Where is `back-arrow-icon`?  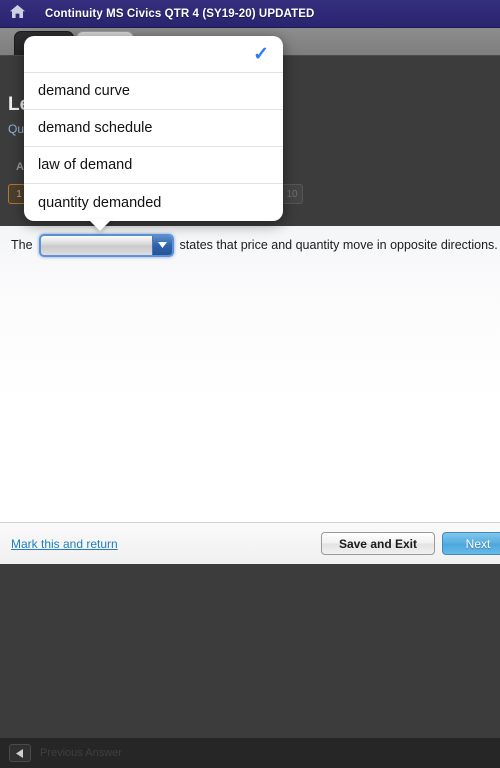
back-arrow-icon is located at coordinates (19, 753).